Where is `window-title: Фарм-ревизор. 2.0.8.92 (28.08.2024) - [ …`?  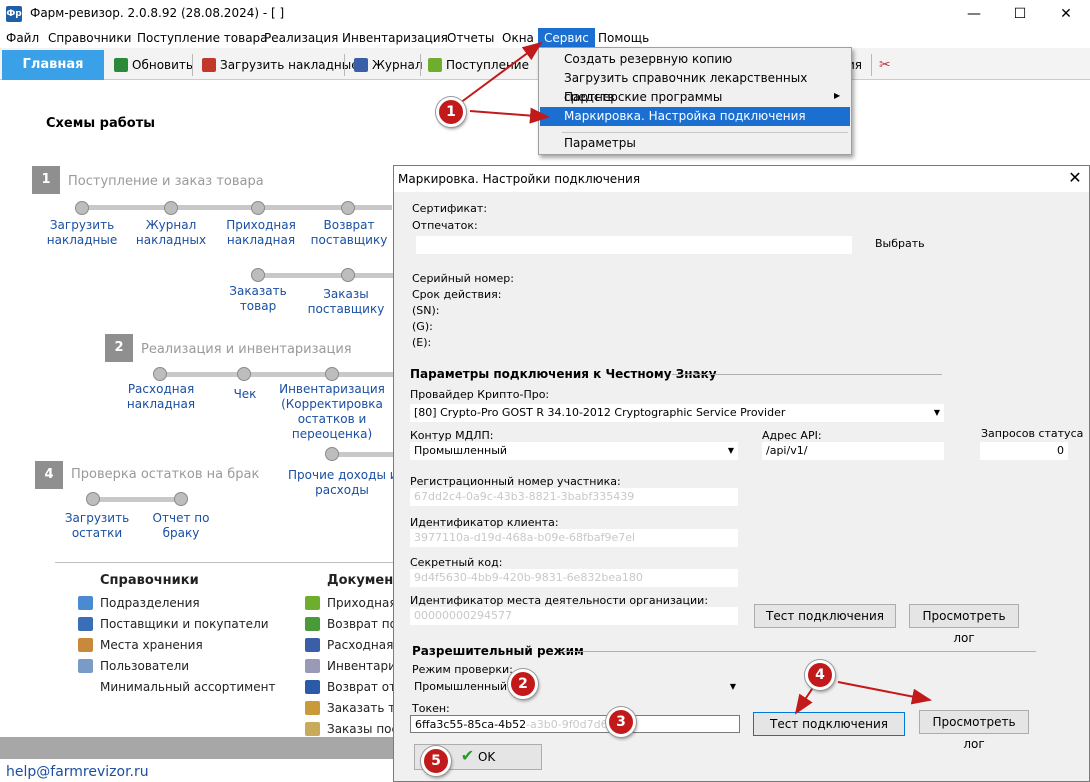 window-title: Фарм-ревизор. 2.0.8.92 (28.08.2024) - [ … is located at coordinates (157, 13).